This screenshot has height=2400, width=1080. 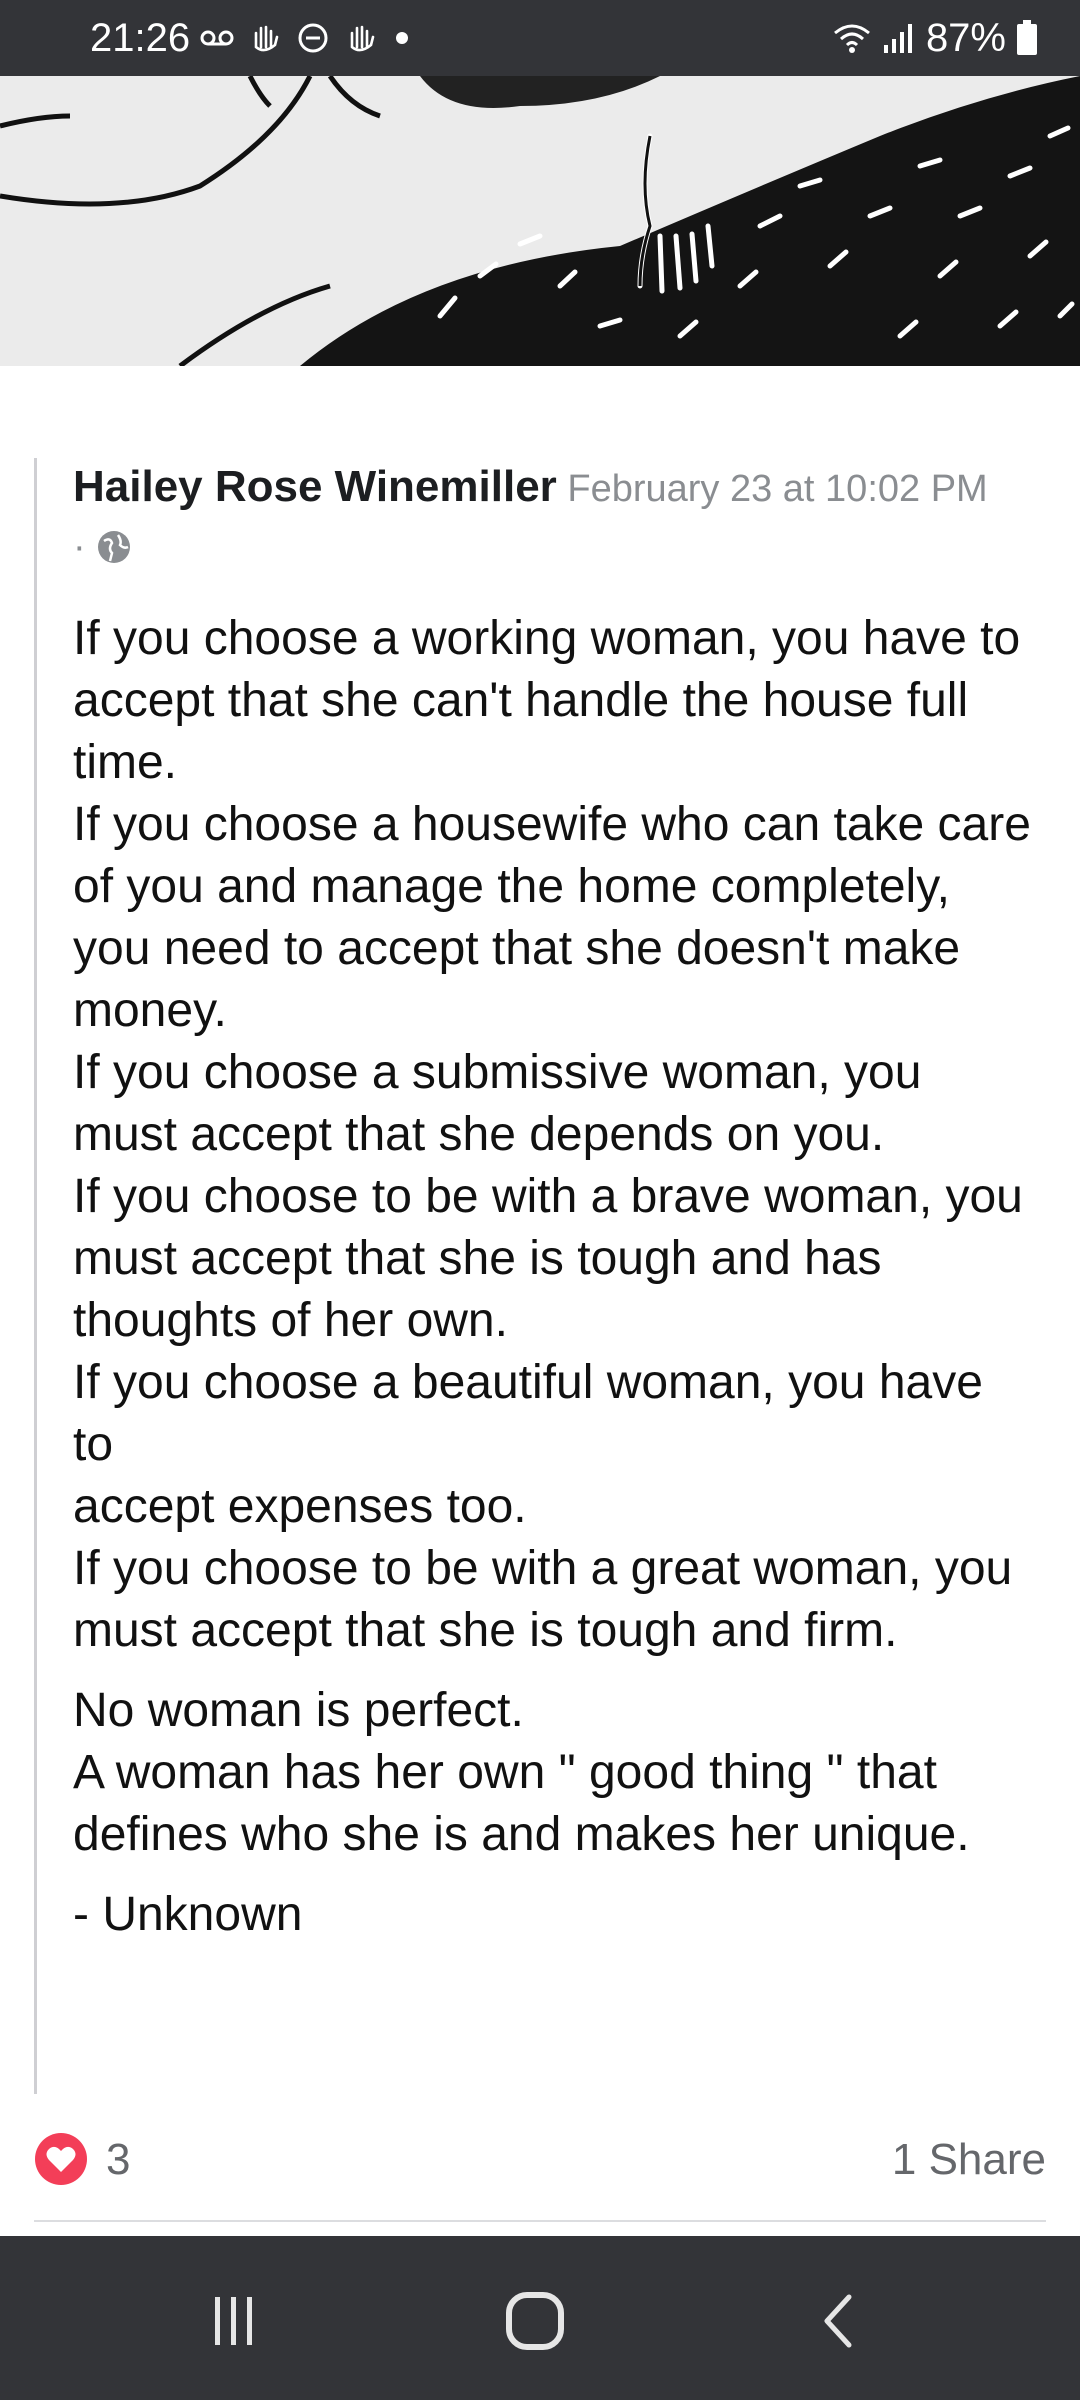 I want to click on home-button, so click(x=535, y=2321).